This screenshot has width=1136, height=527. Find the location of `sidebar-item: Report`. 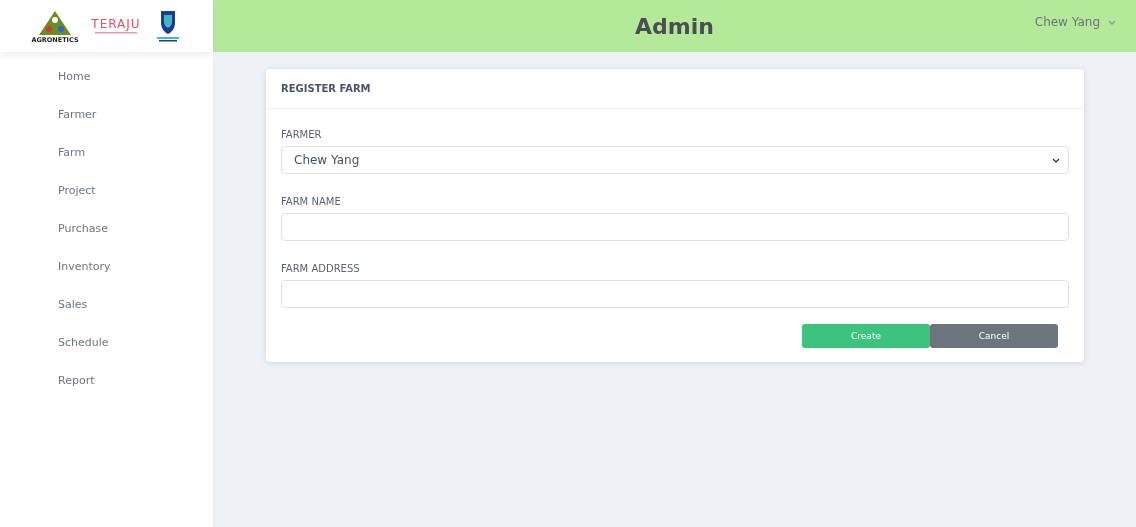

sidebar-item: Report is located at coordinates (106, 393).